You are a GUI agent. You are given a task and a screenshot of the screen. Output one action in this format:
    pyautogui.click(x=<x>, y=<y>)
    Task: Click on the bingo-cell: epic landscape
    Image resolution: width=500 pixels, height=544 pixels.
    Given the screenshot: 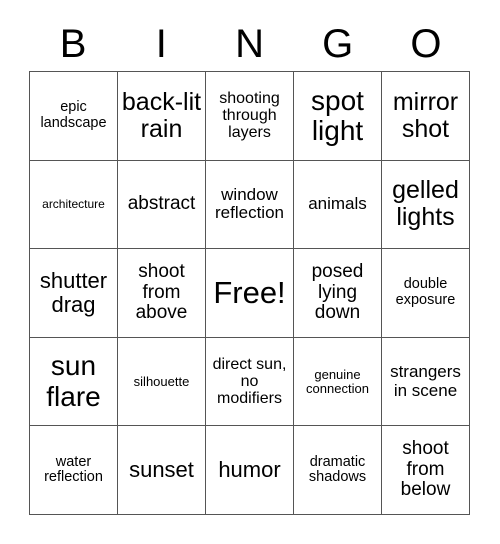 What is the action you would take?
    pyautogui.click(x=74, y=116)
    